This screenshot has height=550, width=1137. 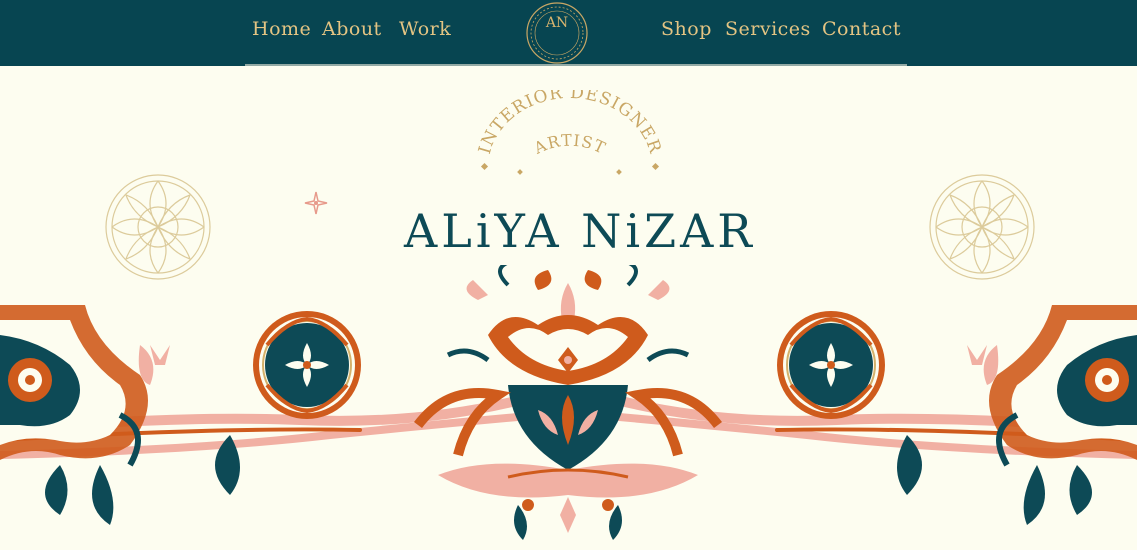 I want to click on subtitle-line-2: ARTIST, so click(x=569, y=145).